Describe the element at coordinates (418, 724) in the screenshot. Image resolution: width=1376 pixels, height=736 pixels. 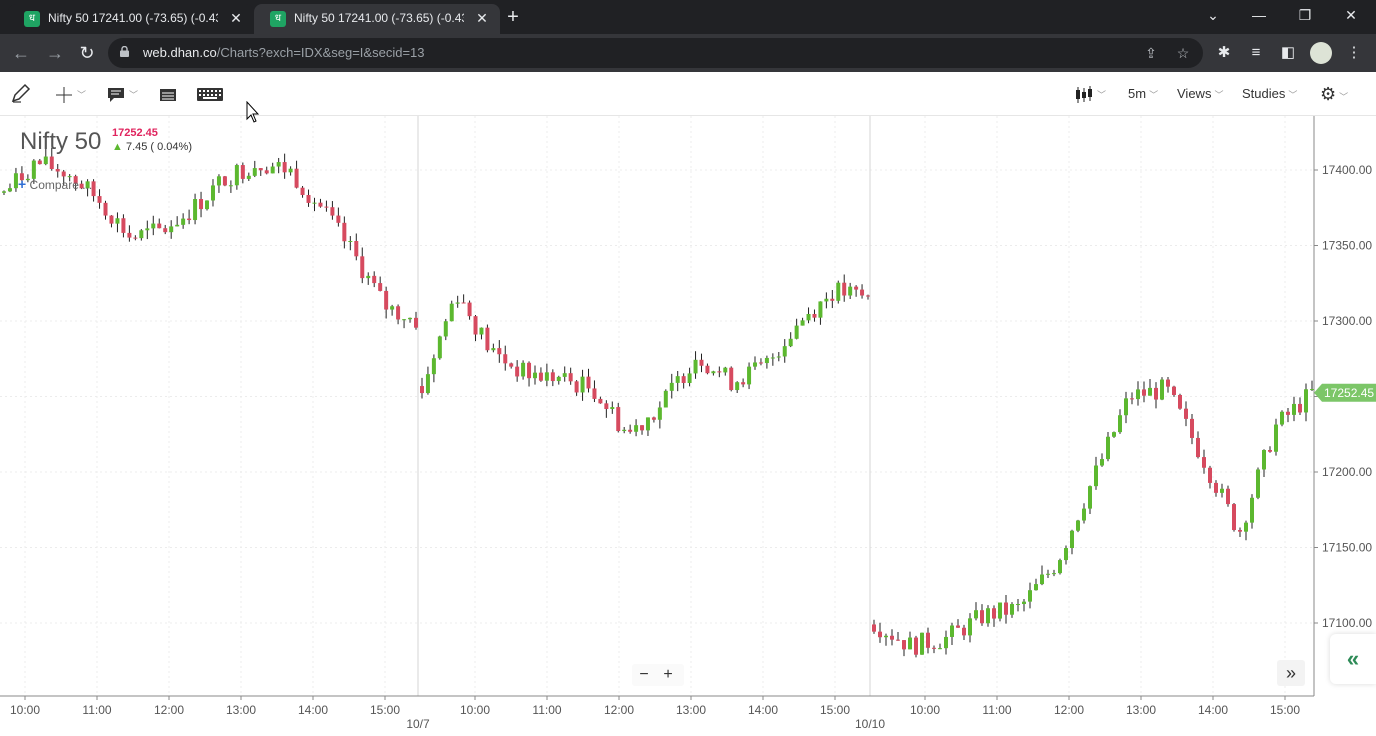
I see `date-label: 10/7` at that location.